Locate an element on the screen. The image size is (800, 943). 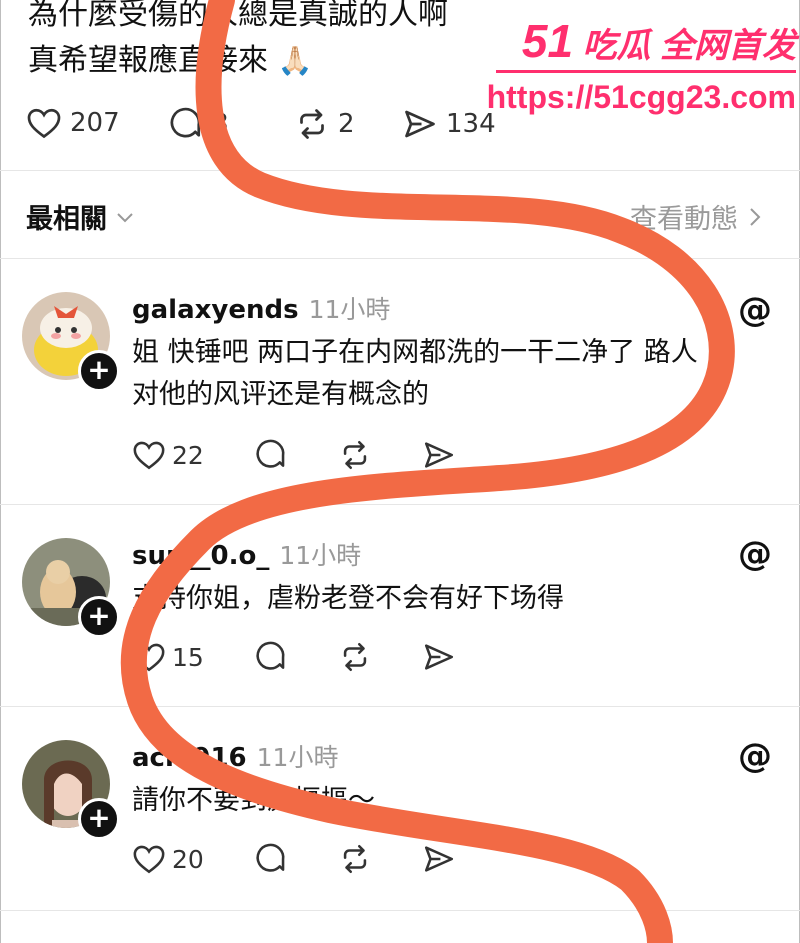
watermark: 51 吃瓜 全网首发 https://51cgg23.com is located at coordinates (641, 65).